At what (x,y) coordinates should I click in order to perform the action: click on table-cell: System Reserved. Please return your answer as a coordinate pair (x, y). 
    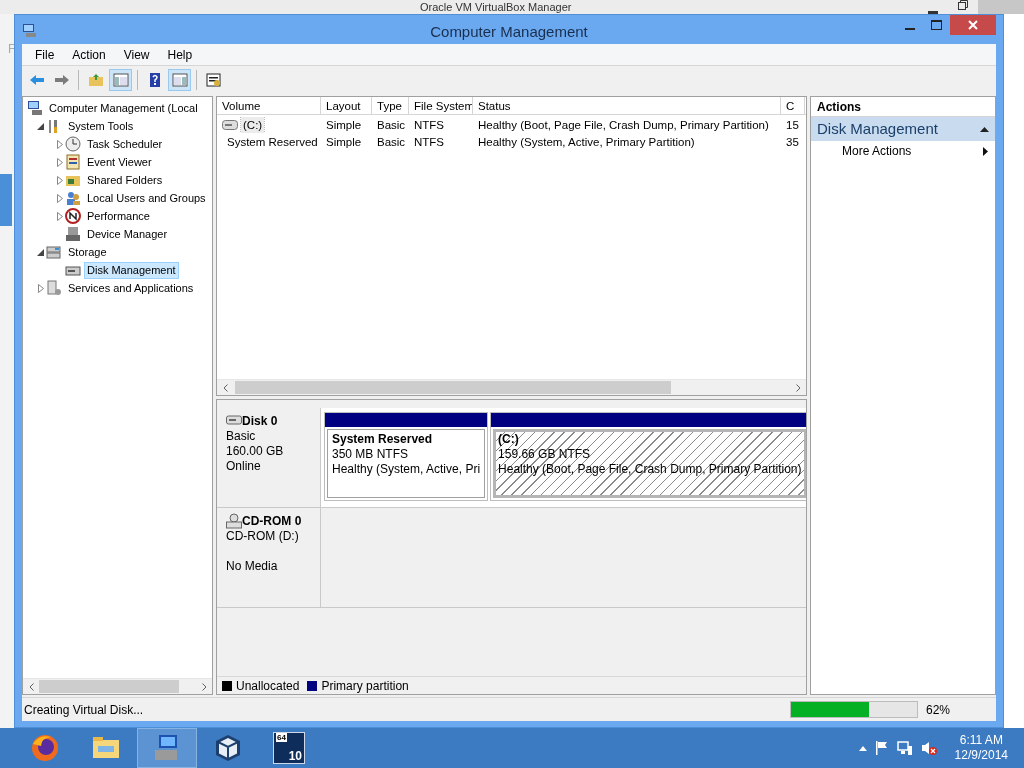
    Looking at the image, I should click on (272, 141).